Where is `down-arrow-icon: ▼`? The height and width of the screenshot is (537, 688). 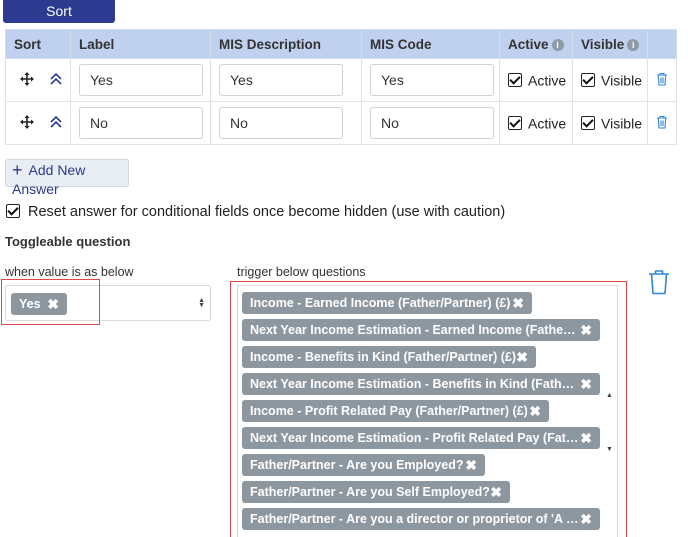
down-arrow-icon: ▼ is located at coordinates (201, 305).